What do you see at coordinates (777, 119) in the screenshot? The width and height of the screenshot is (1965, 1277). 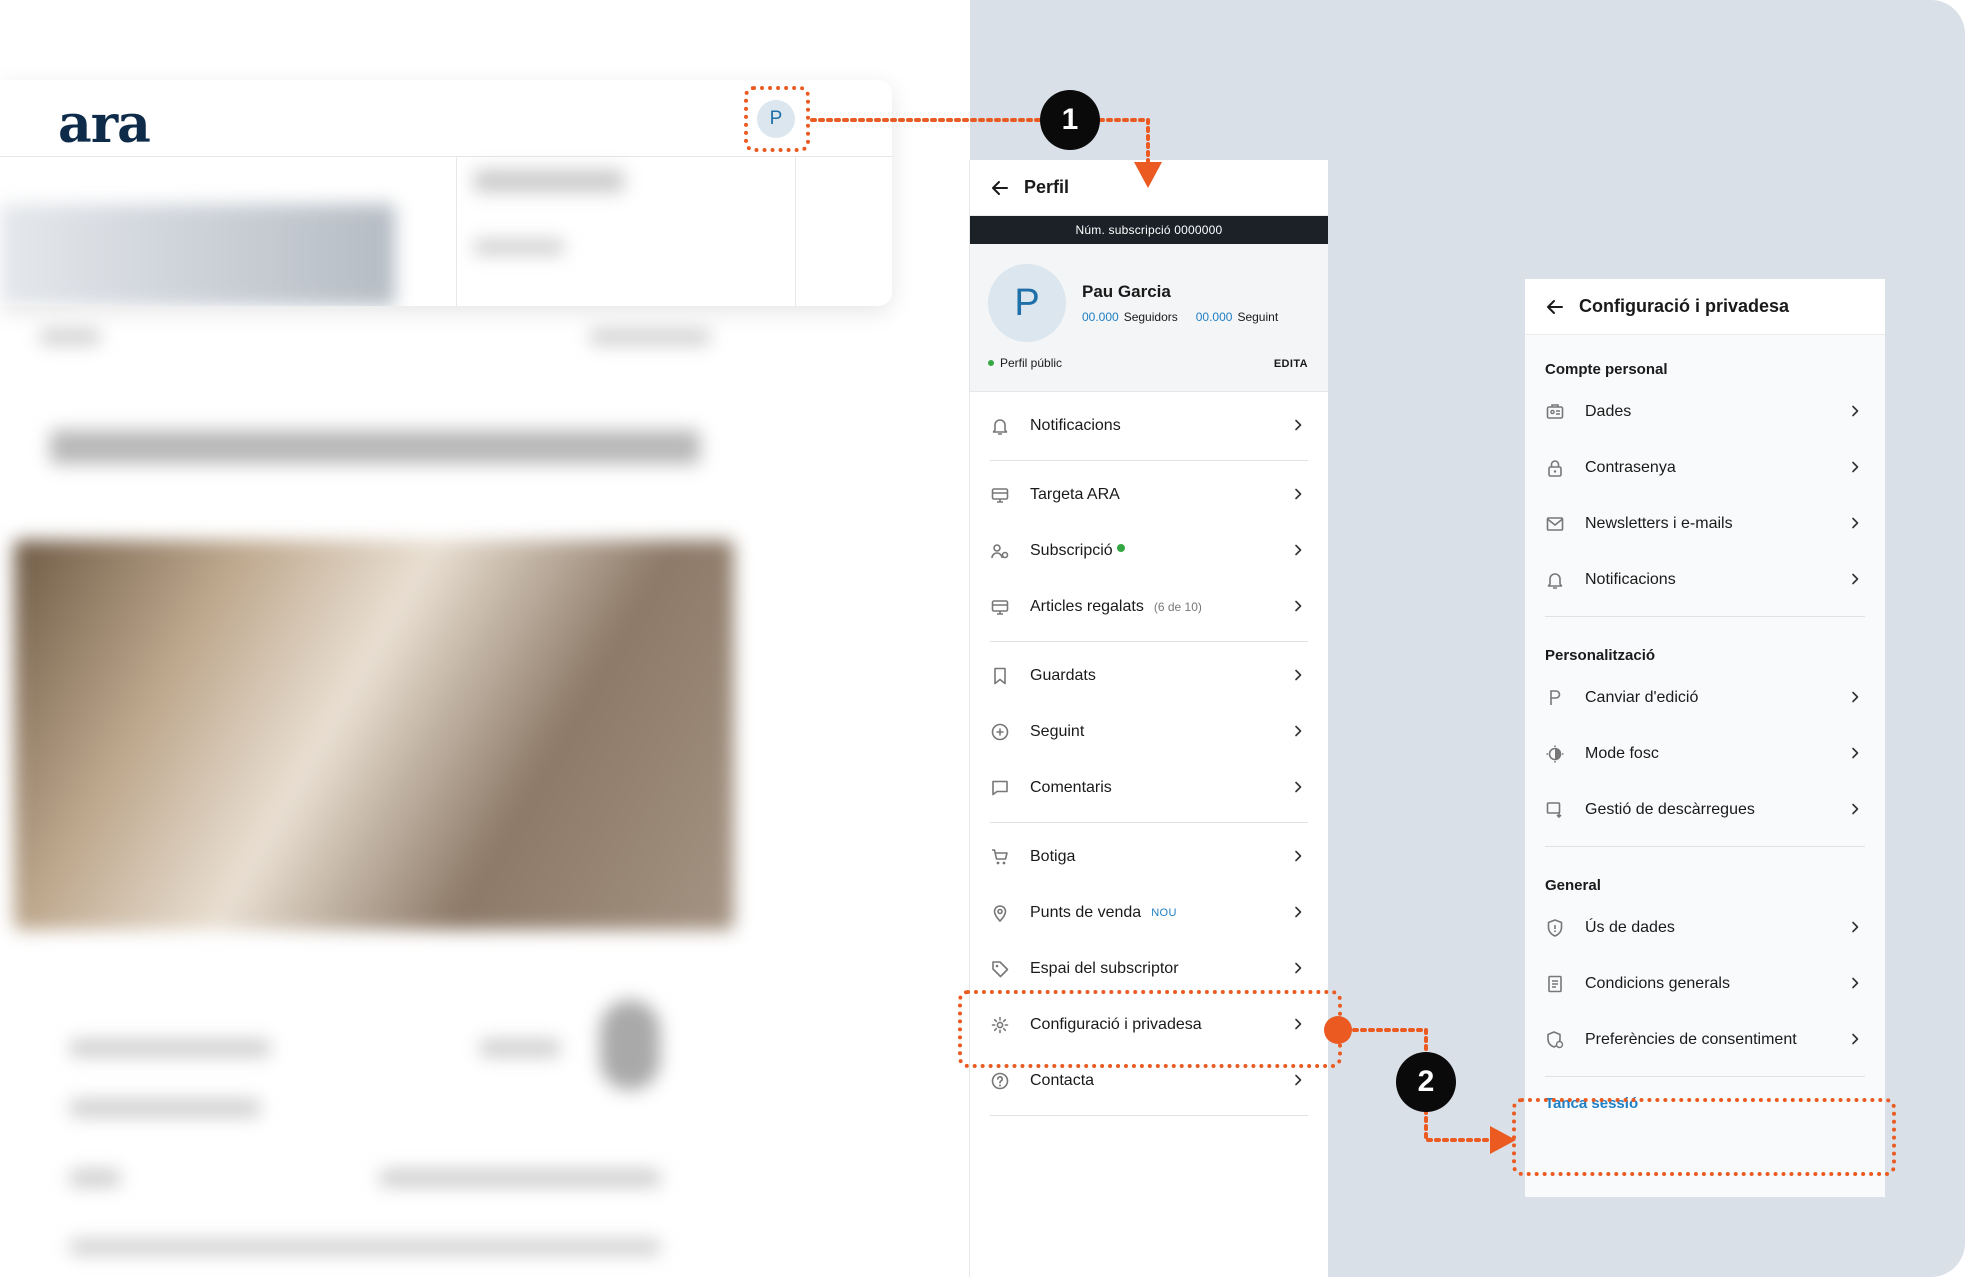 I see `highlight-avatar` at bounding box center [777, 119].